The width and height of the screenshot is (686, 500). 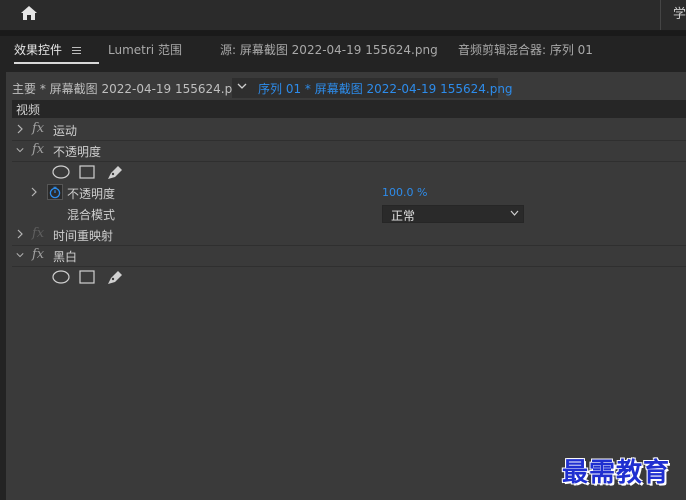 What do you see at coordinates (349, 193) in the screenshot?
I see `opacity-property-row: 不透明度 100.0 %` at bounding box center [349, 193].